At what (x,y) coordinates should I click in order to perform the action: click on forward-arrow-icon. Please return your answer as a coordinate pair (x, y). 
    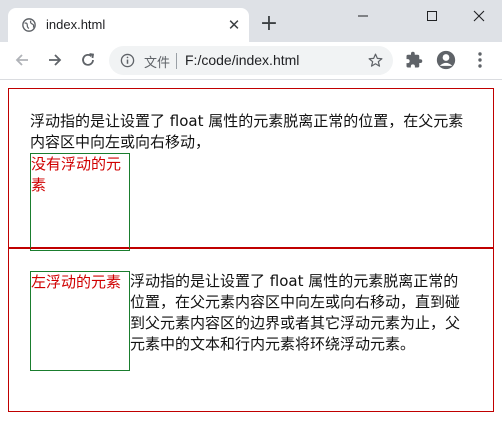
    Looking at the image, I should click on (55, 60).